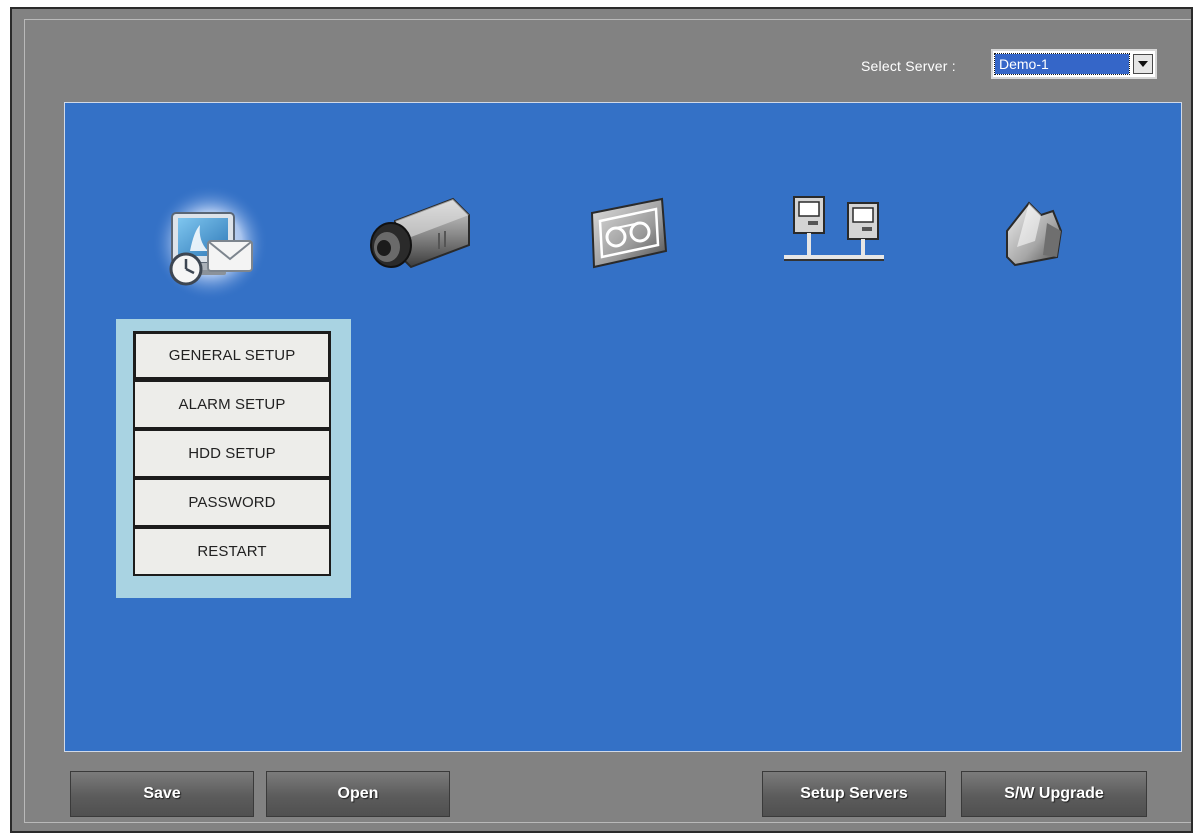 Image resolution: width=1193 pixels, height=835 pixels. I want to click on menu-restart: RESTART, so click(232, 551).